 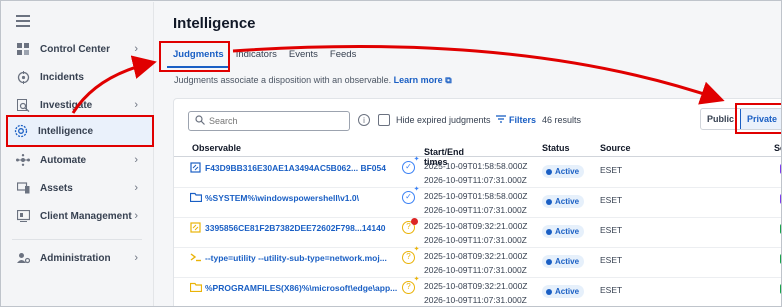 I want to click on sidebar-item-label: Client Management, so click(x=86, y=216).